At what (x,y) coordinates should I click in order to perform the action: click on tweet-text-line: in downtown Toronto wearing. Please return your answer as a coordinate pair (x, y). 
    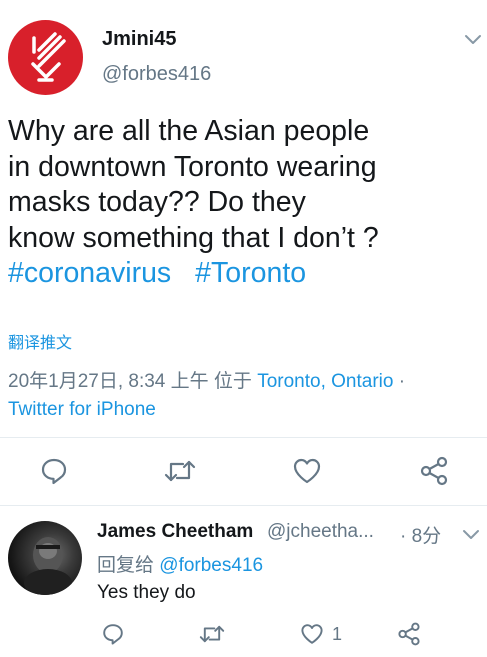
    Looking at the image, I should click on (192, 166).